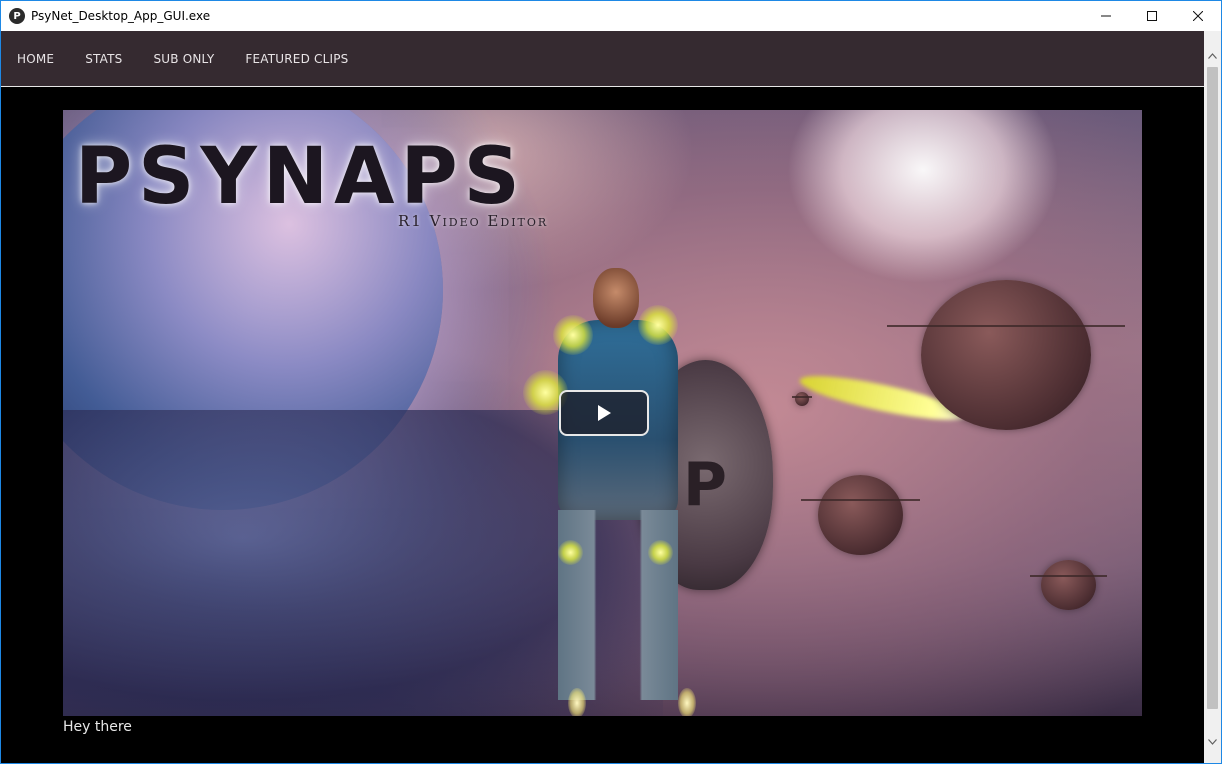  What do you see at coordinates (577, 702) in the screenshot?
I see `thruster-left` at bounding box center [577, 702].